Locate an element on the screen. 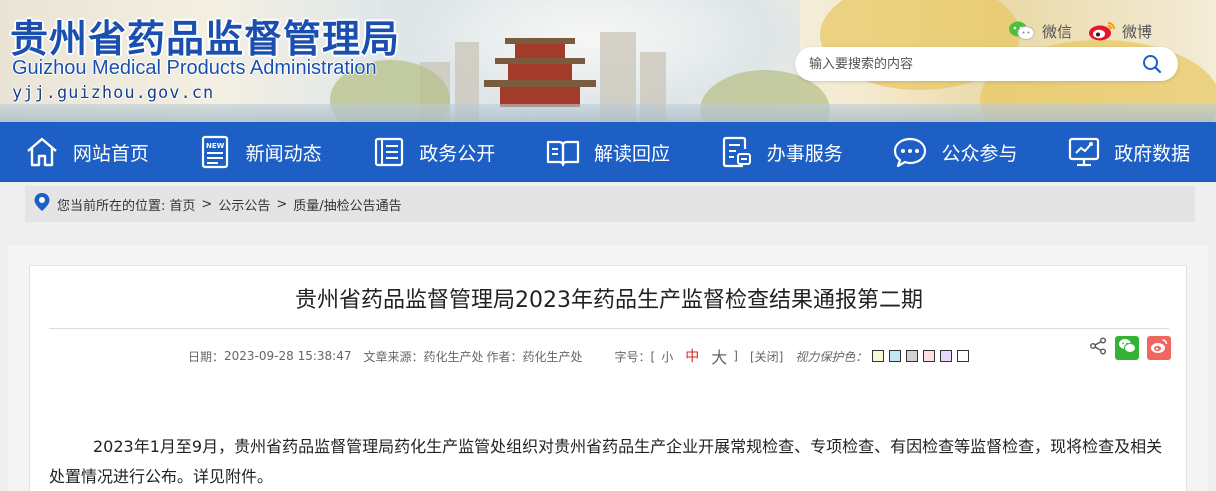 The image size is (1216, 491). main-nav: 网站首页 NEW 新闻动态 政务公开 解读回应 办事服务 公众参与 政府数据 is located at coordinates (608, 152).